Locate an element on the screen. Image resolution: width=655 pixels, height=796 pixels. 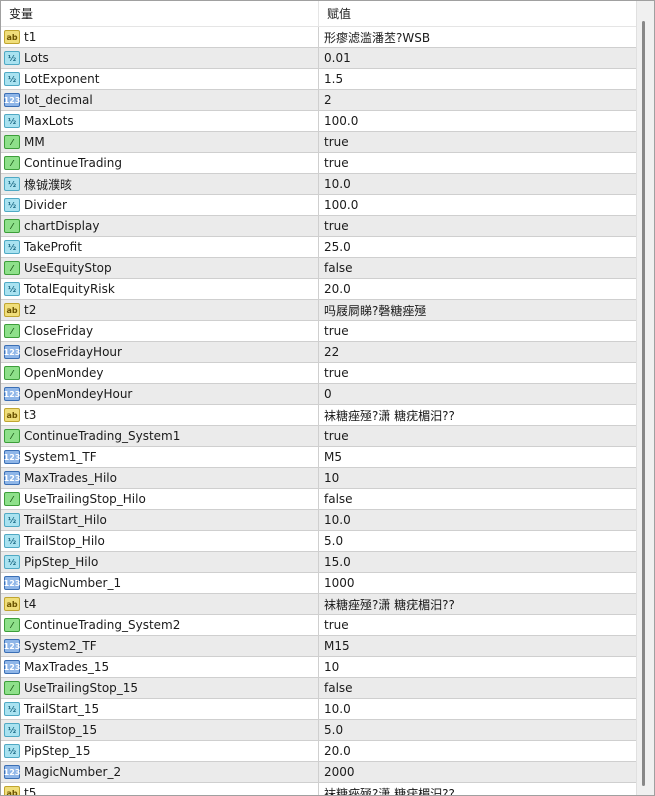
table-row: ½ TrailStop_15 5.0 is located at coordinates (319, 730).